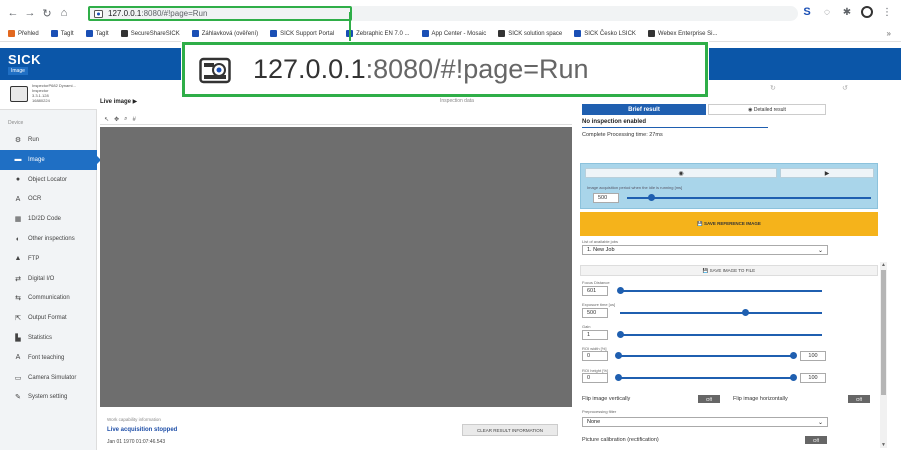 Image resolution: width=901 pixels, height=450 pixels. Describe the element at coordinates (30, 13) in the screenshot. I see `forward-arrow-icon: →` at that location.